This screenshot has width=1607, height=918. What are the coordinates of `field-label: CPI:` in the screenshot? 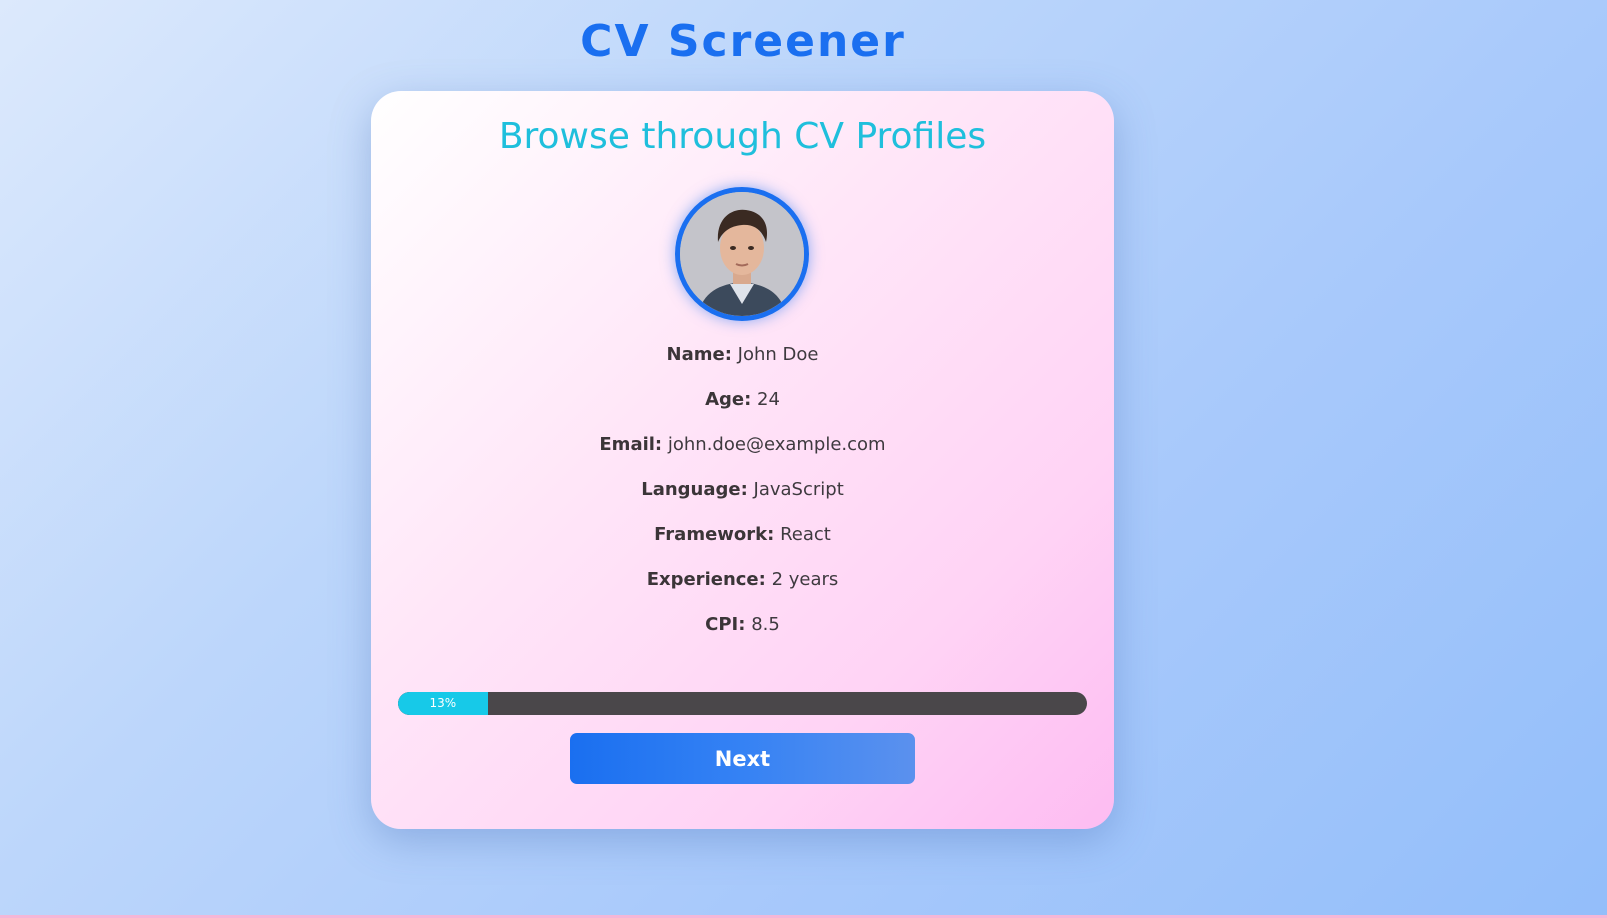 It's located at (725, 624).